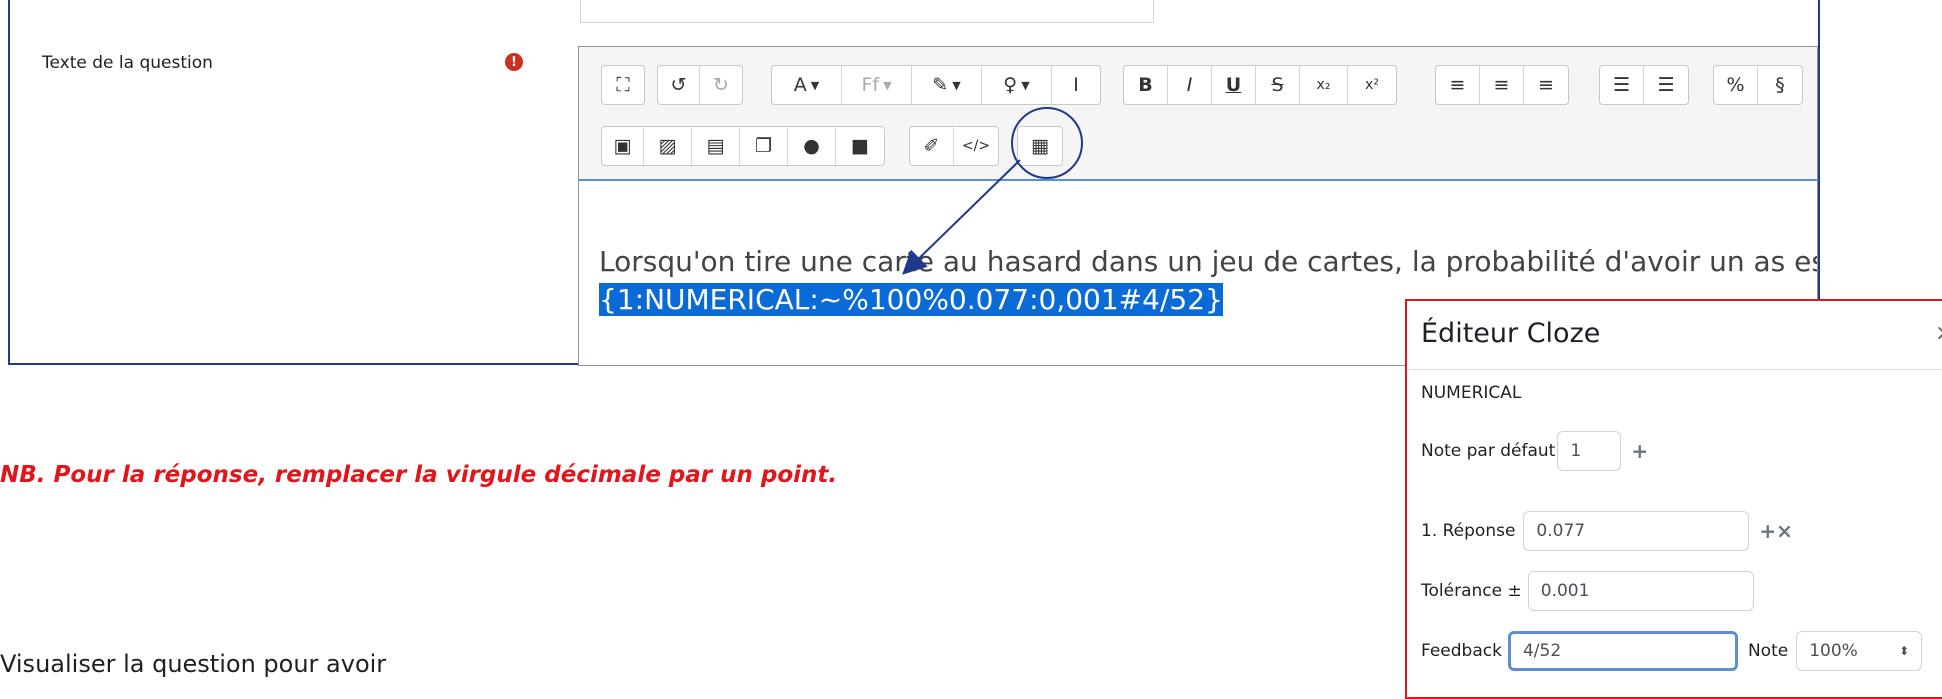 This screenshot has height=699, width=1942. I want to click on feedback-label: Feedback, so click(1461, 651).